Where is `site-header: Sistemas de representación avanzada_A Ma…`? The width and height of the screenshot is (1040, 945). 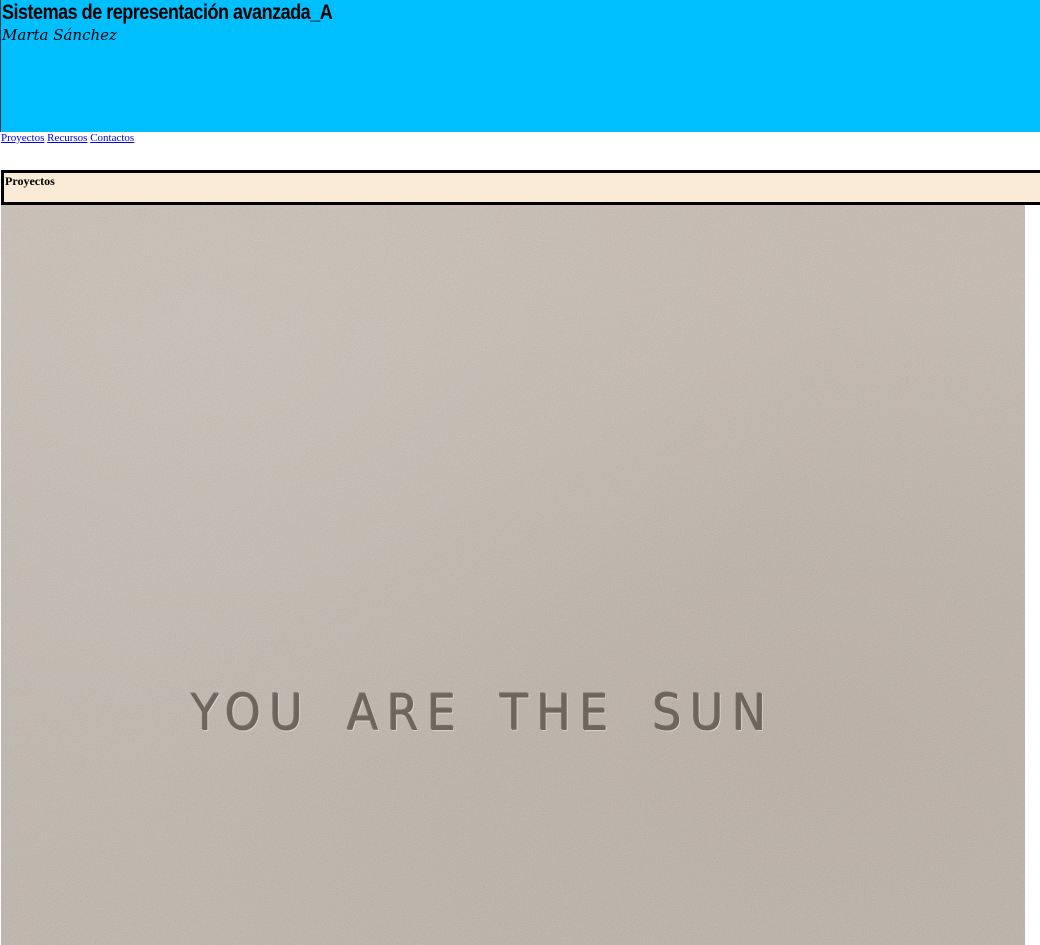
site-header: Sistemas de representación avanzada_A Ma… is located at coordinates (520, 66).